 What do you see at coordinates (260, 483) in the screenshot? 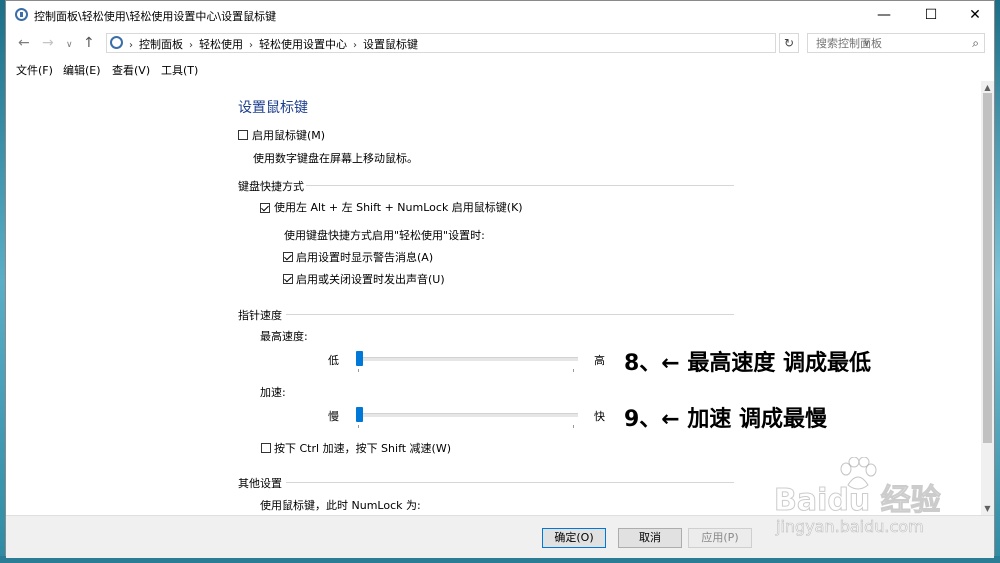
I see `other-settings-header: 其他设置` at bounding box center [260, 483].